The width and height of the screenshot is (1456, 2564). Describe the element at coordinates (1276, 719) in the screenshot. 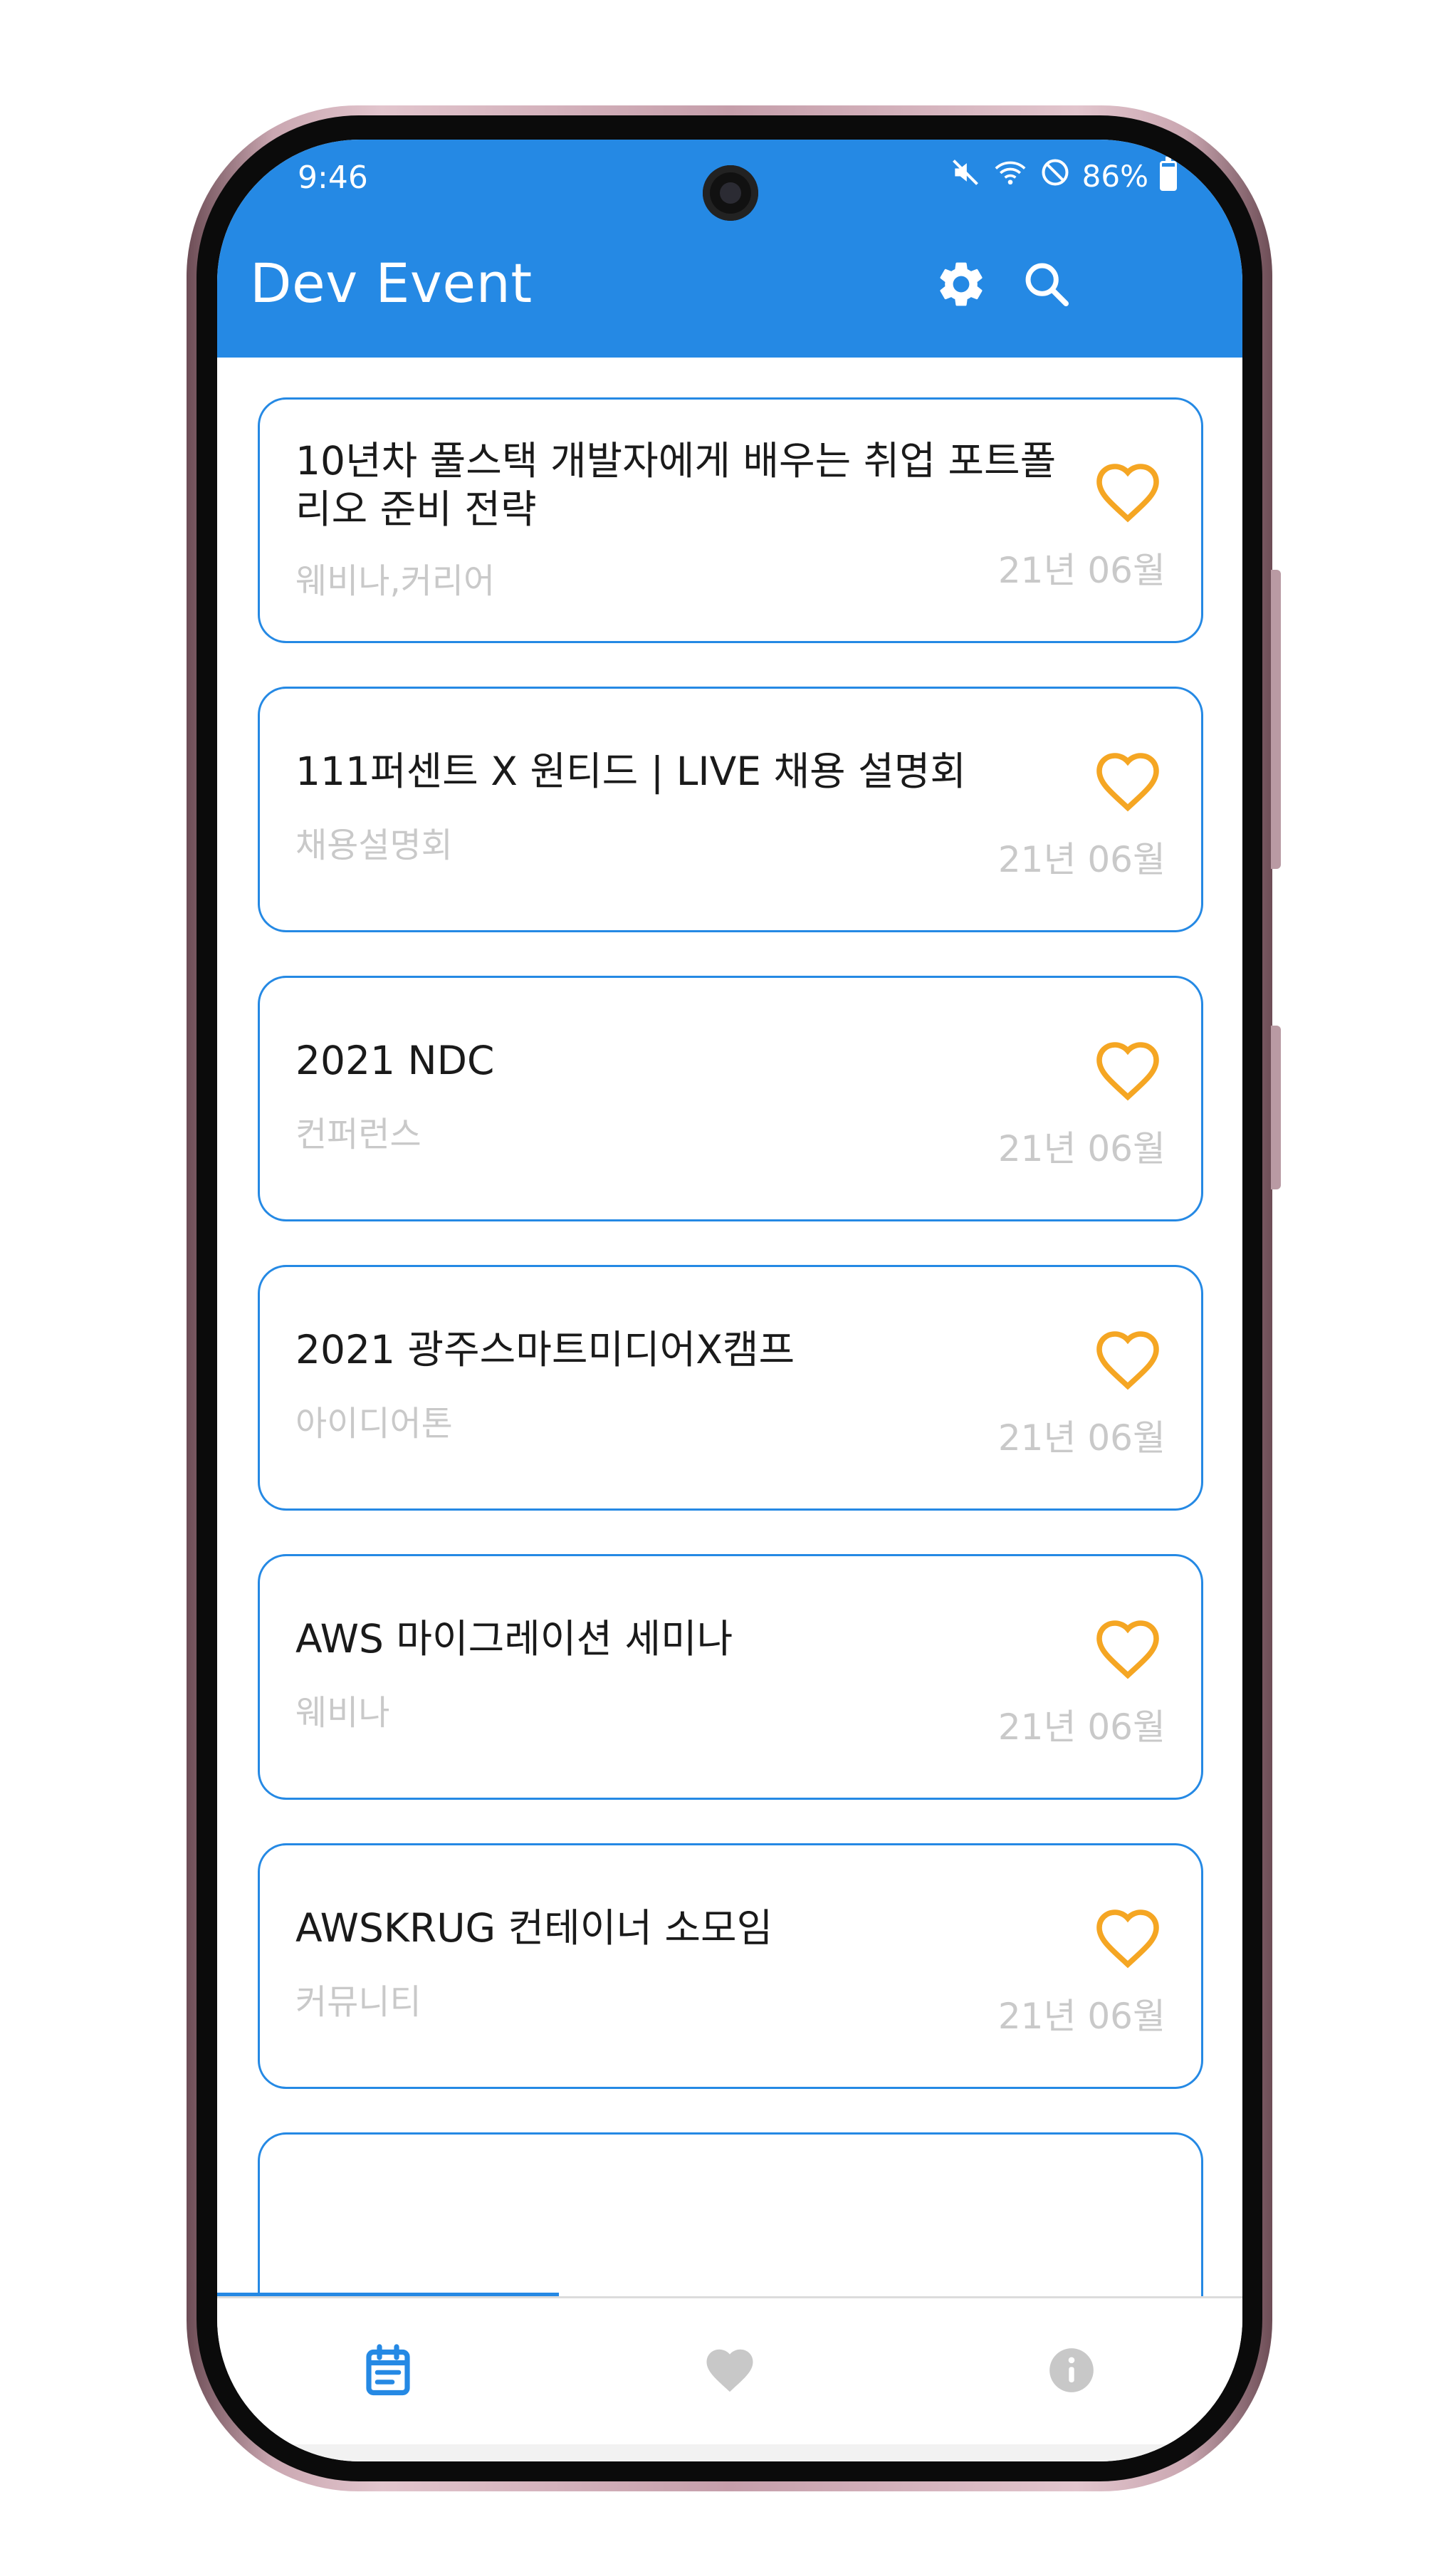

I see `volume-button` at that location.